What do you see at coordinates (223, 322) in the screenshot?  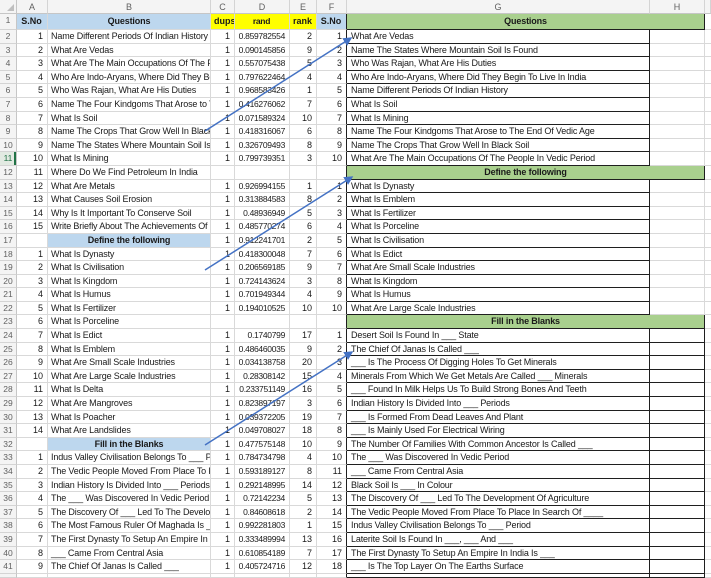 I see `cell-C23` at bounding box center [223, 322].